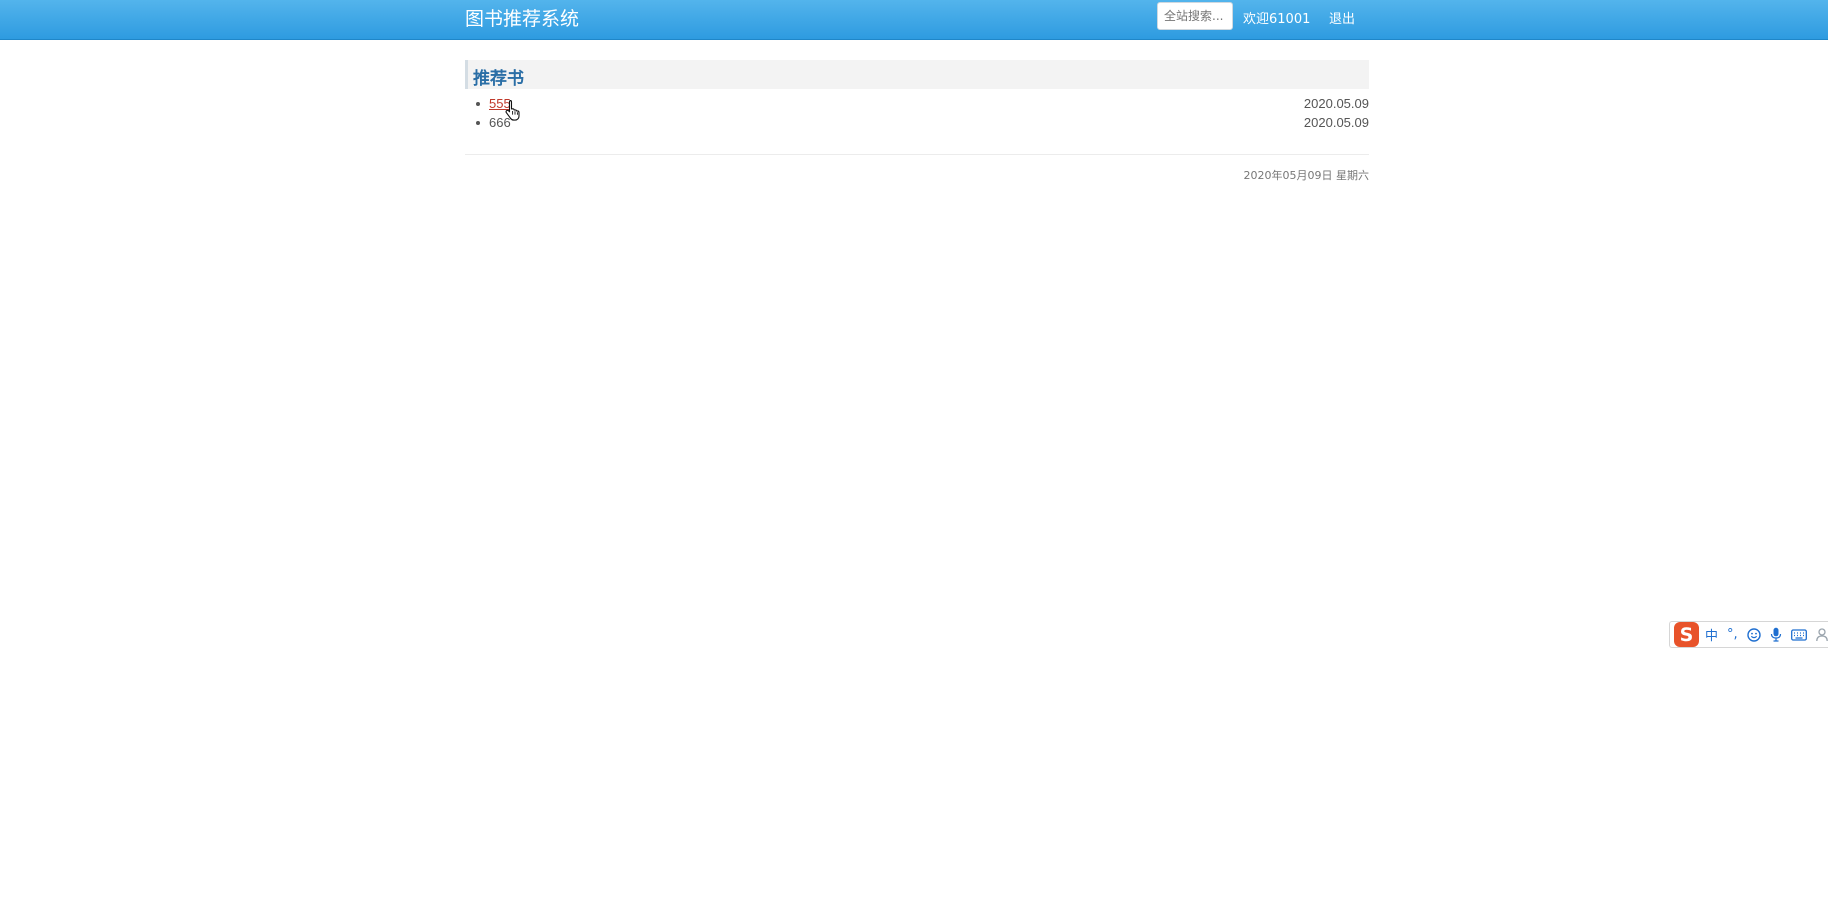 This screenshot has height=915, width=1828. What do you see at coordinates (1342, 17) in the screenshot?
I see `logout-link: 退出` at bounding box center [1342, 17].